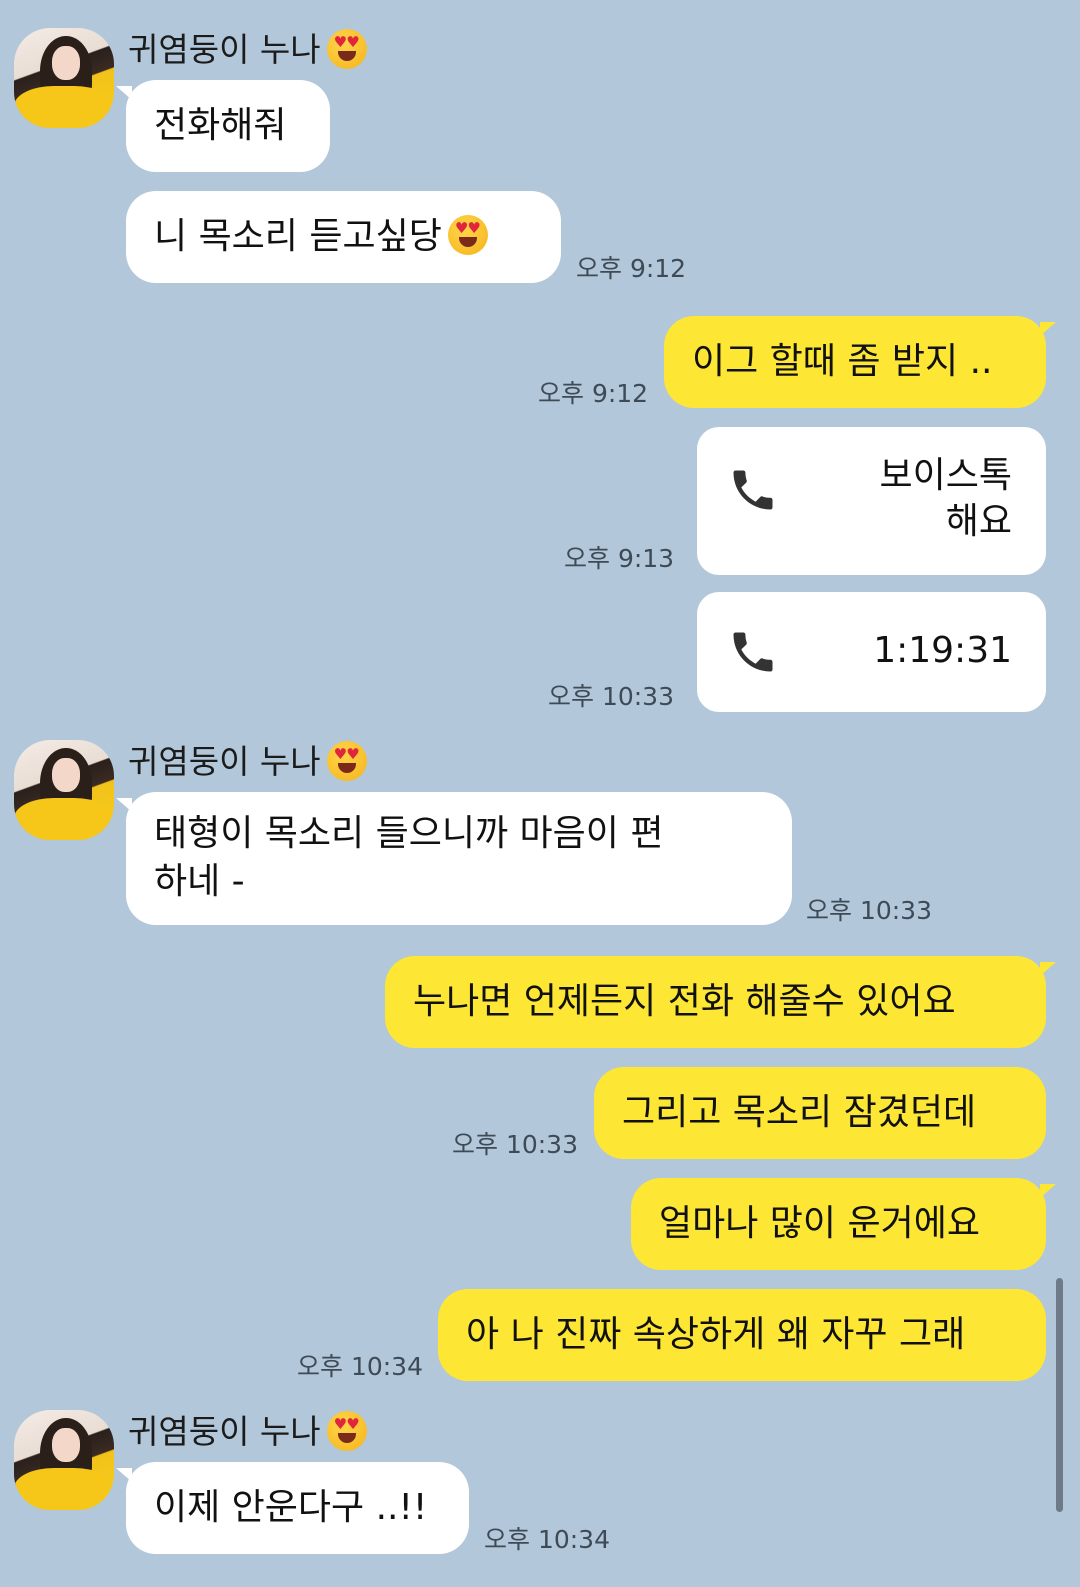 Image resolution: width=1080 pixels, height=1587 pixels. I want to click on call-duration: 1:19:31, so click(942, 650).